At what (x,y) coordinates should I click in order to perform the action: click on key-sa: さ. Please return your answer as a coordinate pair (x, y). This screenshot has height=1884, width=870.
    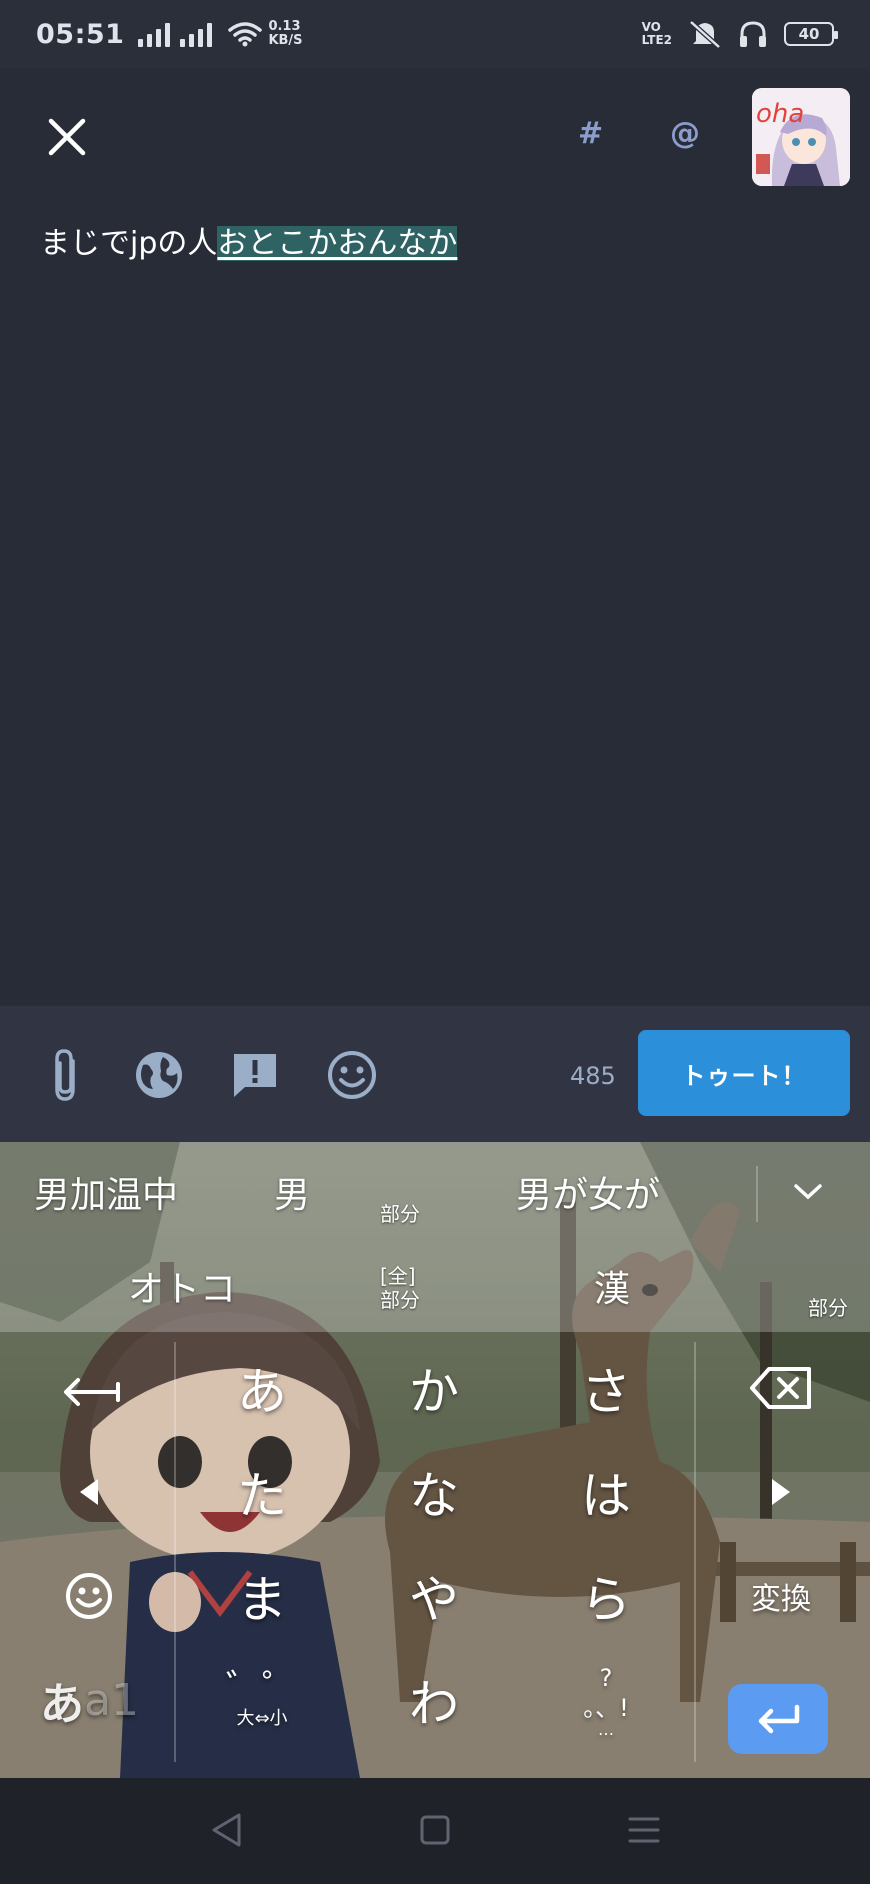
    Looking at the image, I should click on (606, 1388).